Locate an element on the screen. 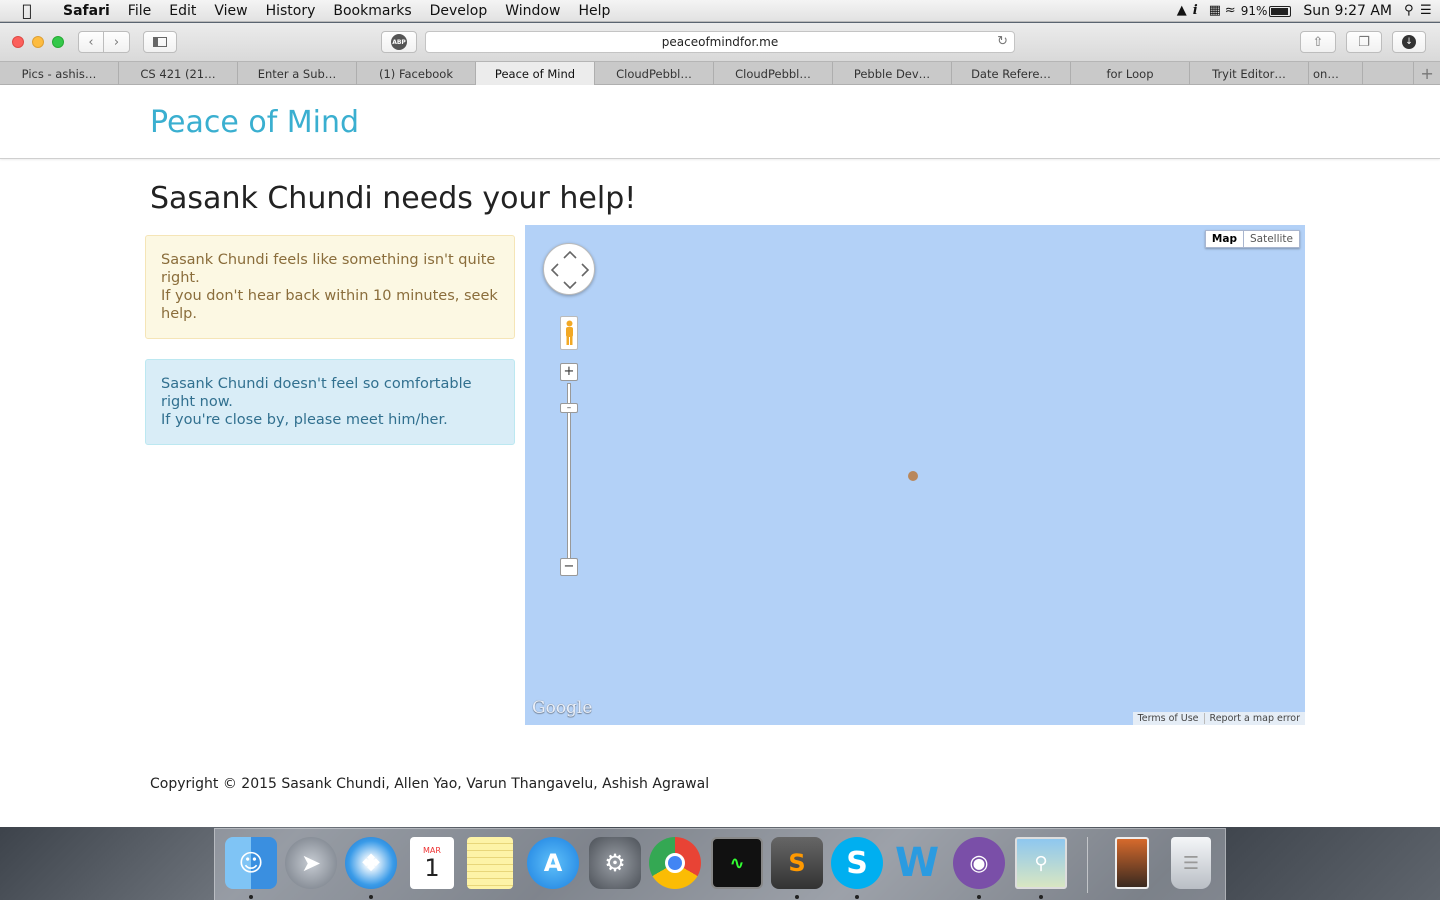  address-bar: peaceofmindfor.me ↻ is located at coordinates (720, 42).